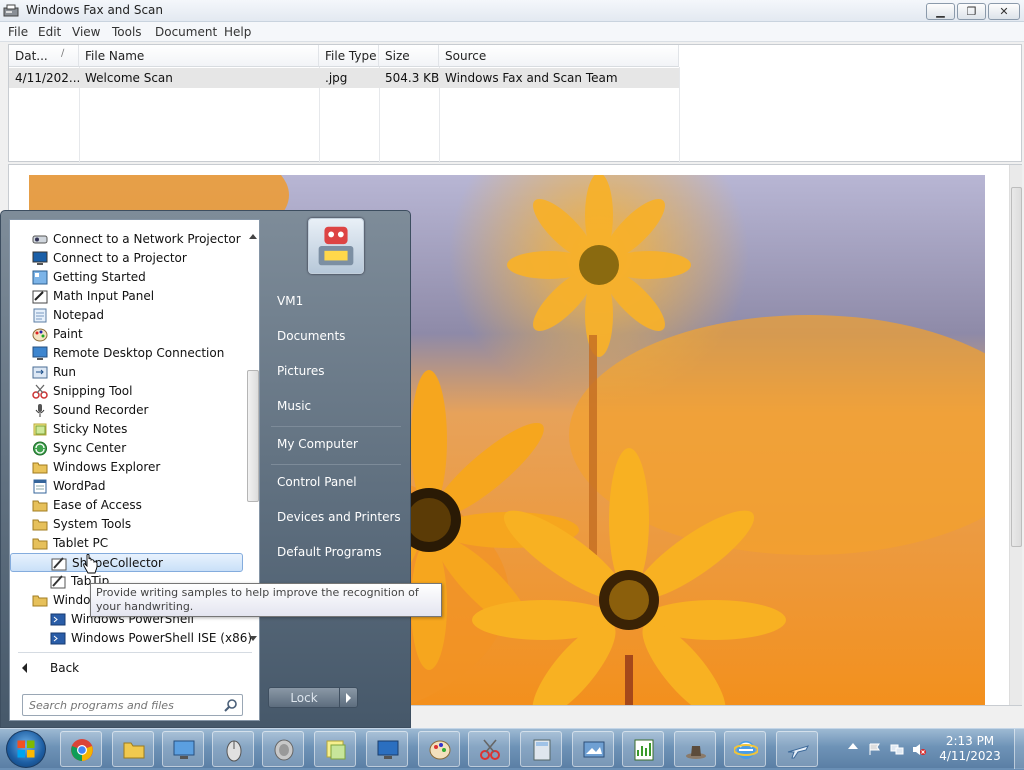 The image size is (1024, 770). I want to click on program-getting-started: Getting Started, so click(127, 277).